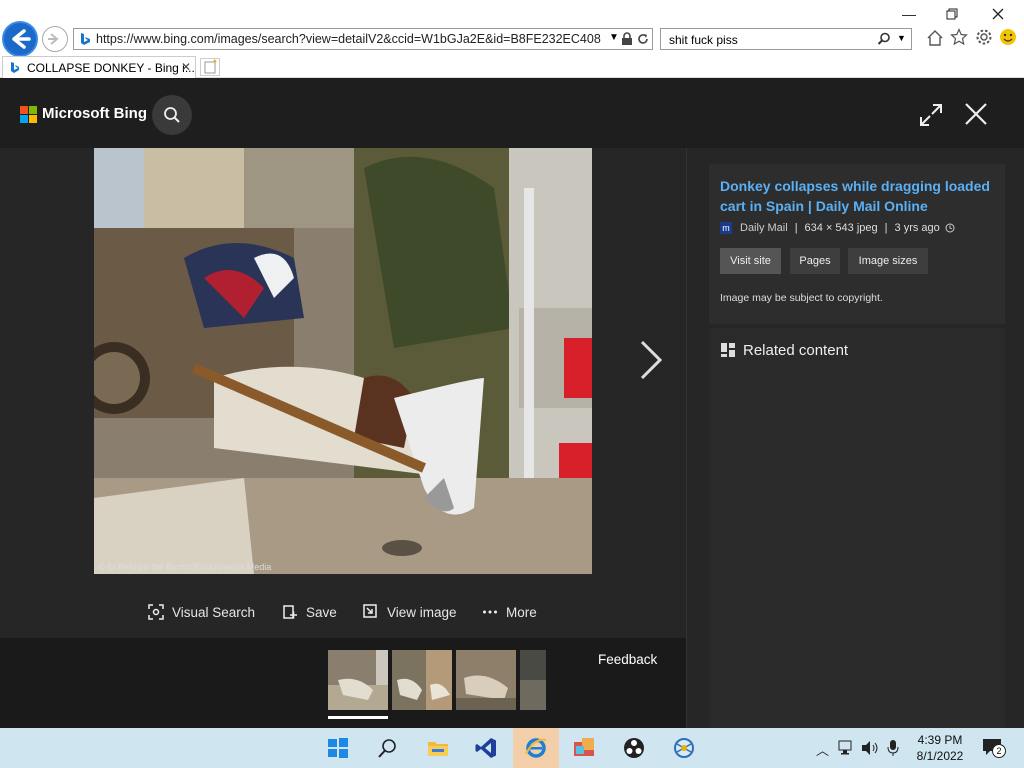 Image resolution: width=1024 pixels, height=768 pixels. Describe the element at coordinates (643, 39) in the screenshot. I see `refresh-icon` at that location.